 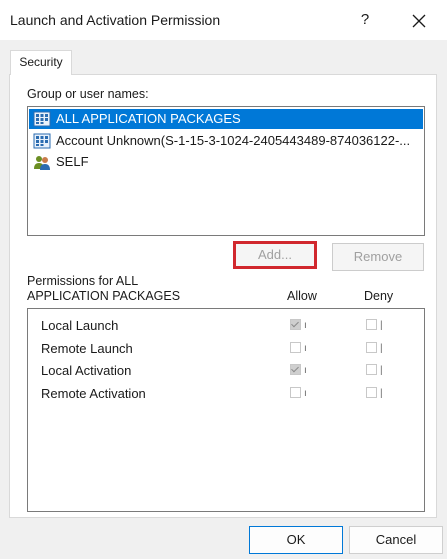 I want to click on close-icon, so click(x=419, y=21).